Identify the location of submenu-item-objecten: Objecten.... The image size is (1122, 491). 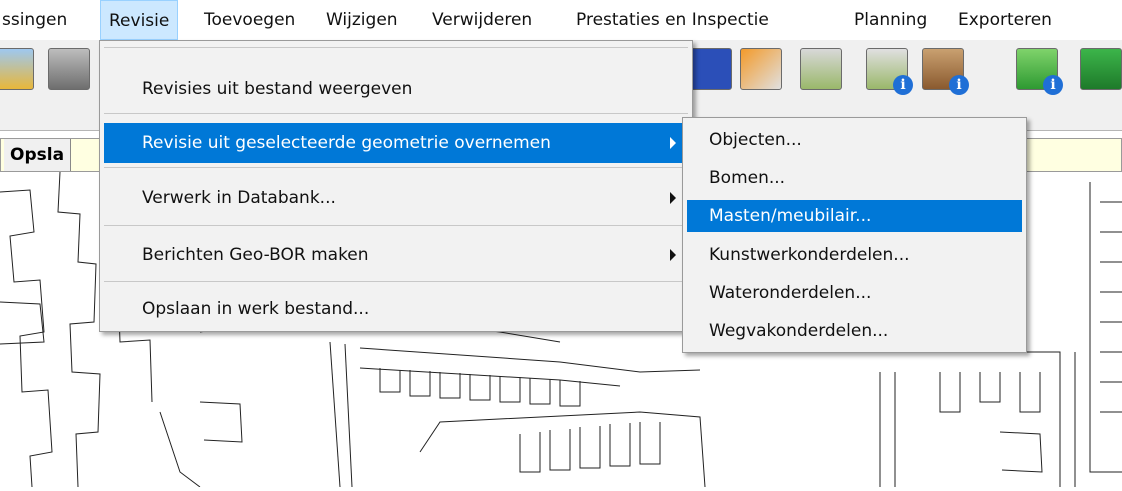
(854, 140).